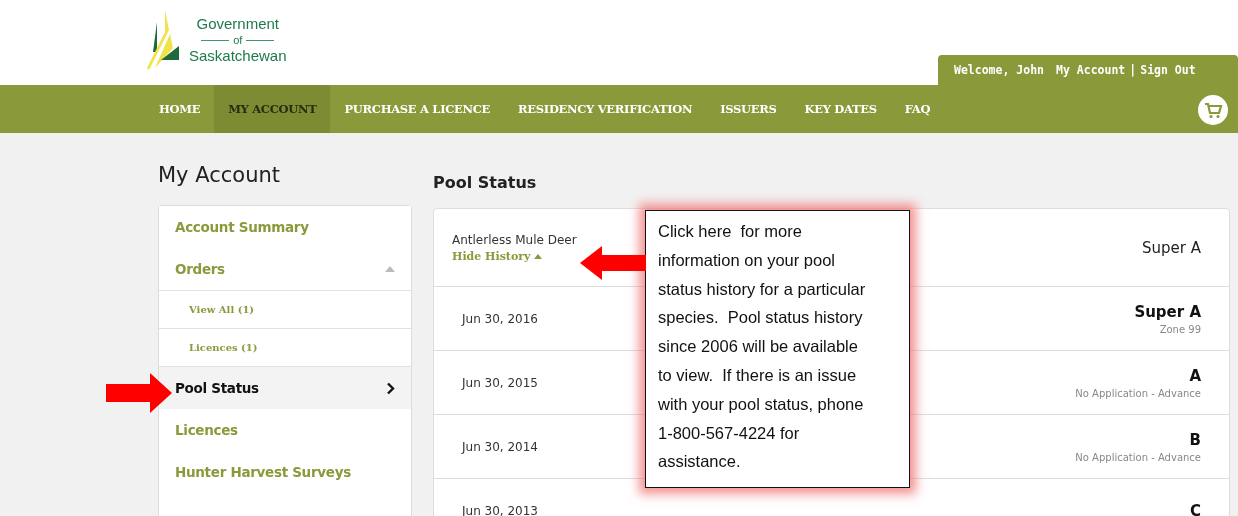  I want to click on callout-text: Click here for more information on your pool status history for a particular species. Pool status history since 2006 will be available to view. If there is an issue with your pool status, phone 1-800-567-4224 for assistance., so click(777, 349).